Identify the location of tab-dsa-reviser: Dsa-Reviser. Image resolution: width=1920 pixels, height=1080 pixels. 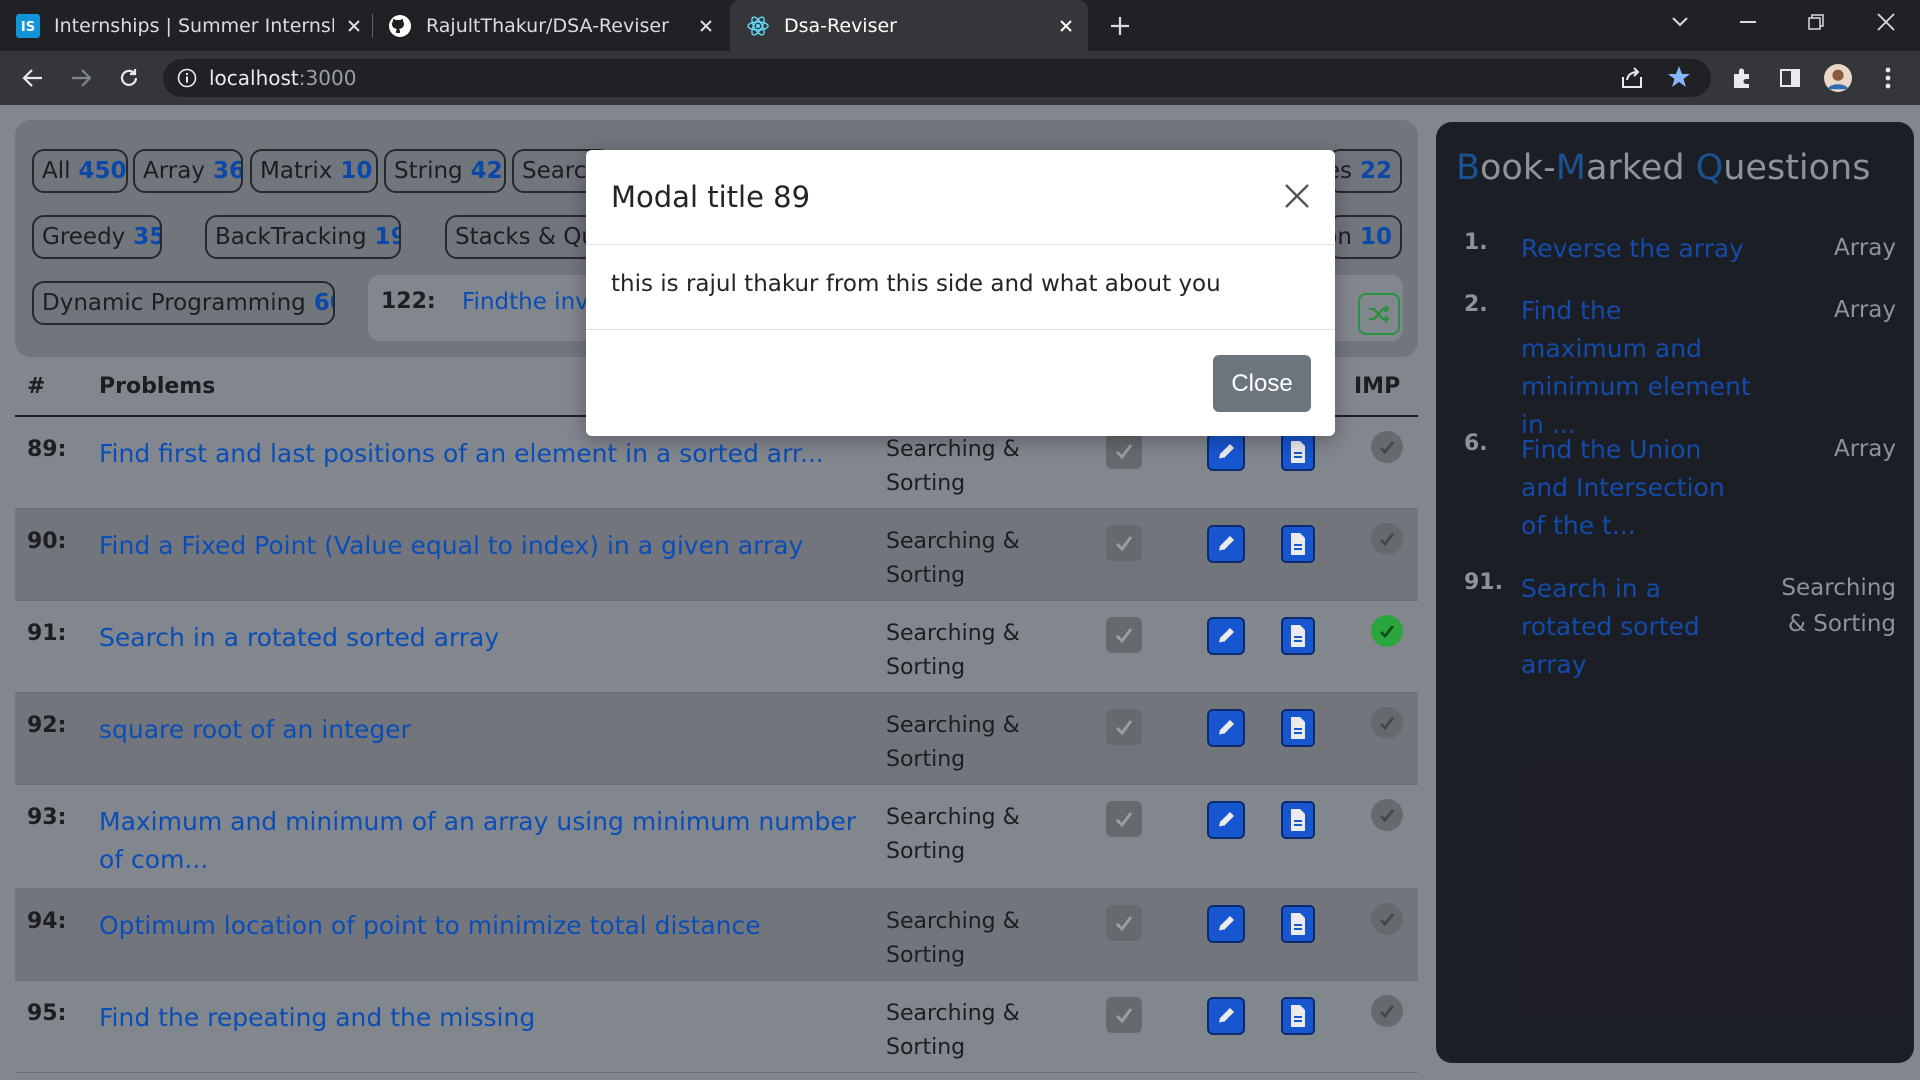
(909, 25).